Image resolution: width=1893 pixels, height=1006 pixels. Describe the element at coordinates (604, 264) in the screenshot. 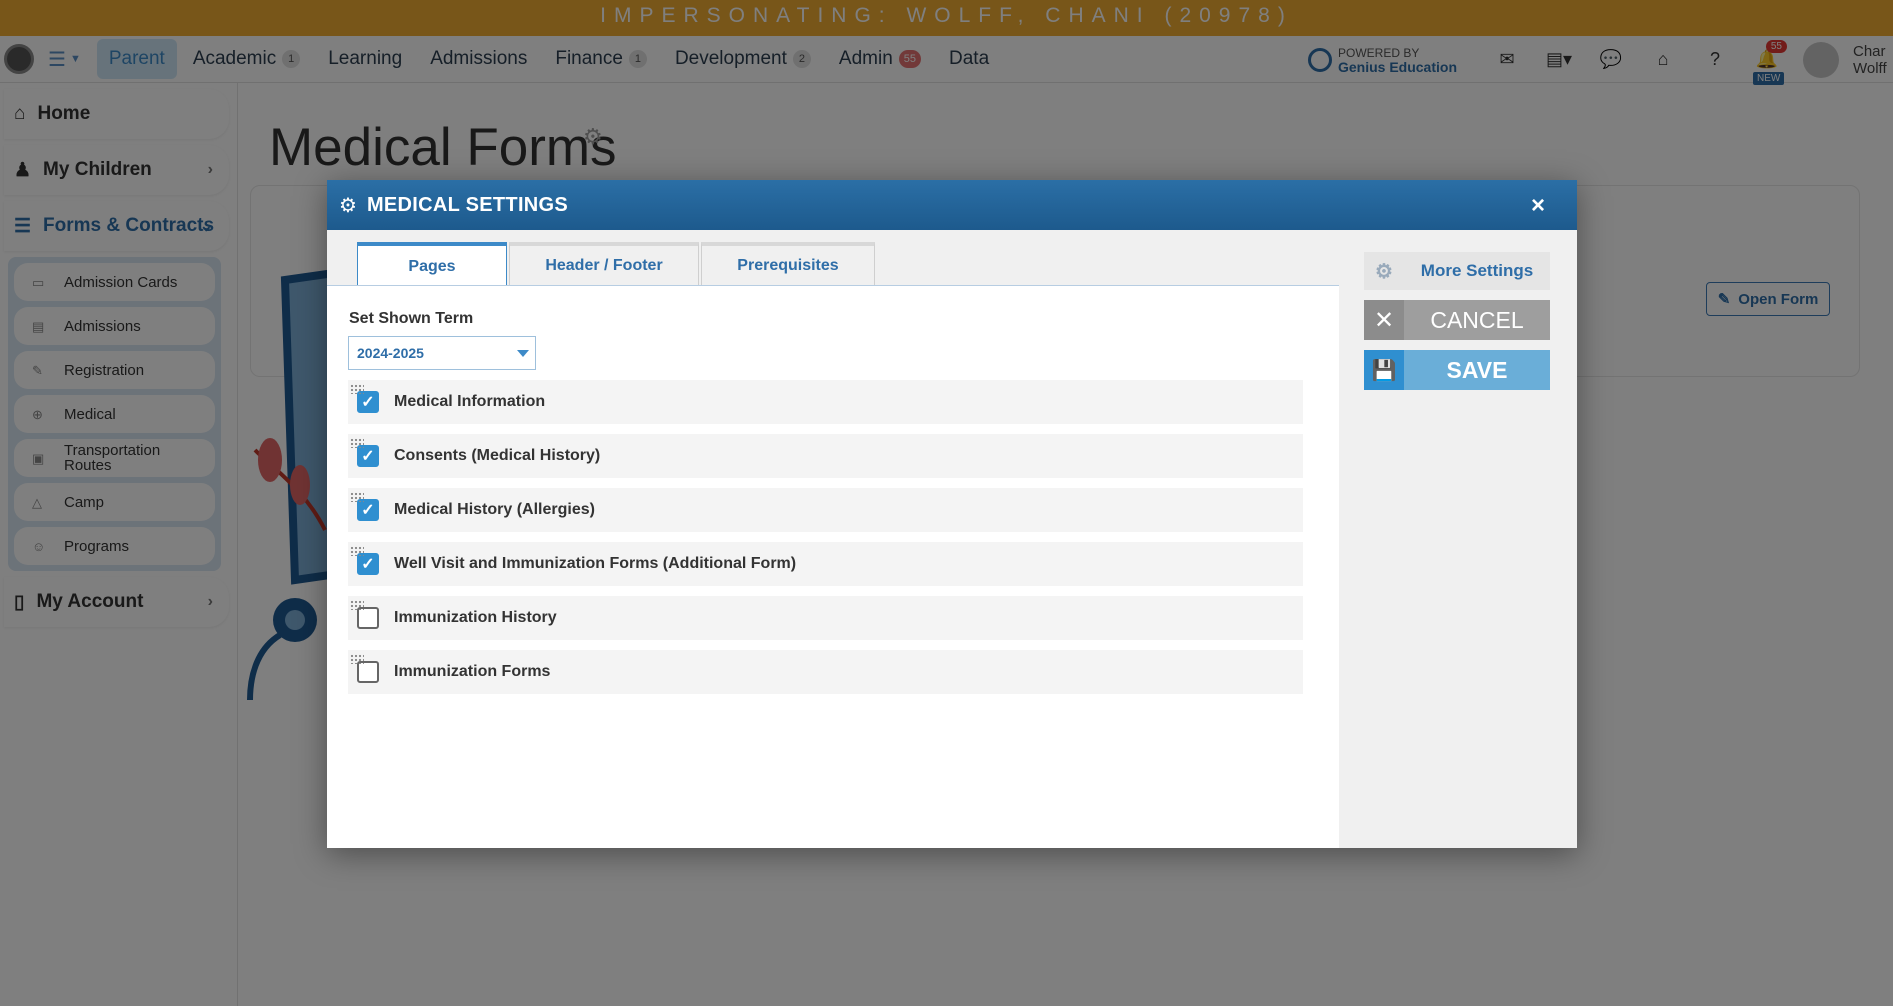

I see `tab-header-footer: Header / Footer` at that location.